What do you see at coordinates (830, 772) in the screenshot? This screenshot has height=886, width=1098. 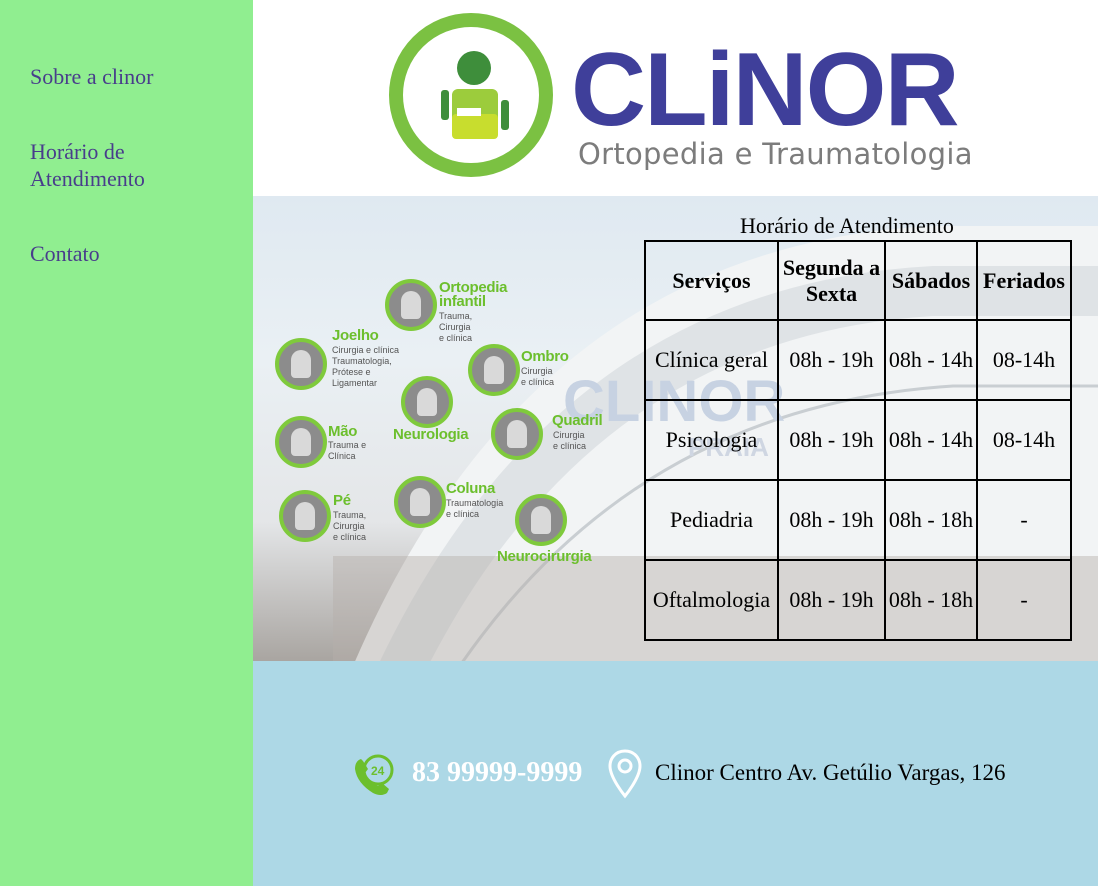 I see `address-text: Clinor Centro Av. Getúlio Vargas, 126` at bounding box center [830, 772].